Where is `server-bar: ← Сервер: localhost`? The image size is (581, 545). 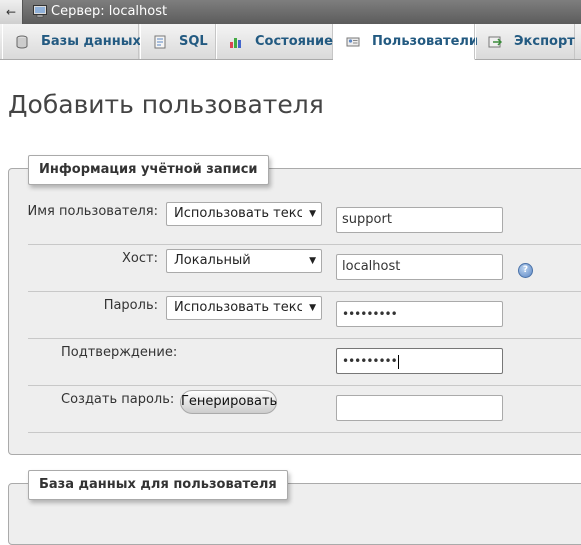
server-bar: ← Сервер: localhost is located at coordinates (290, 12).